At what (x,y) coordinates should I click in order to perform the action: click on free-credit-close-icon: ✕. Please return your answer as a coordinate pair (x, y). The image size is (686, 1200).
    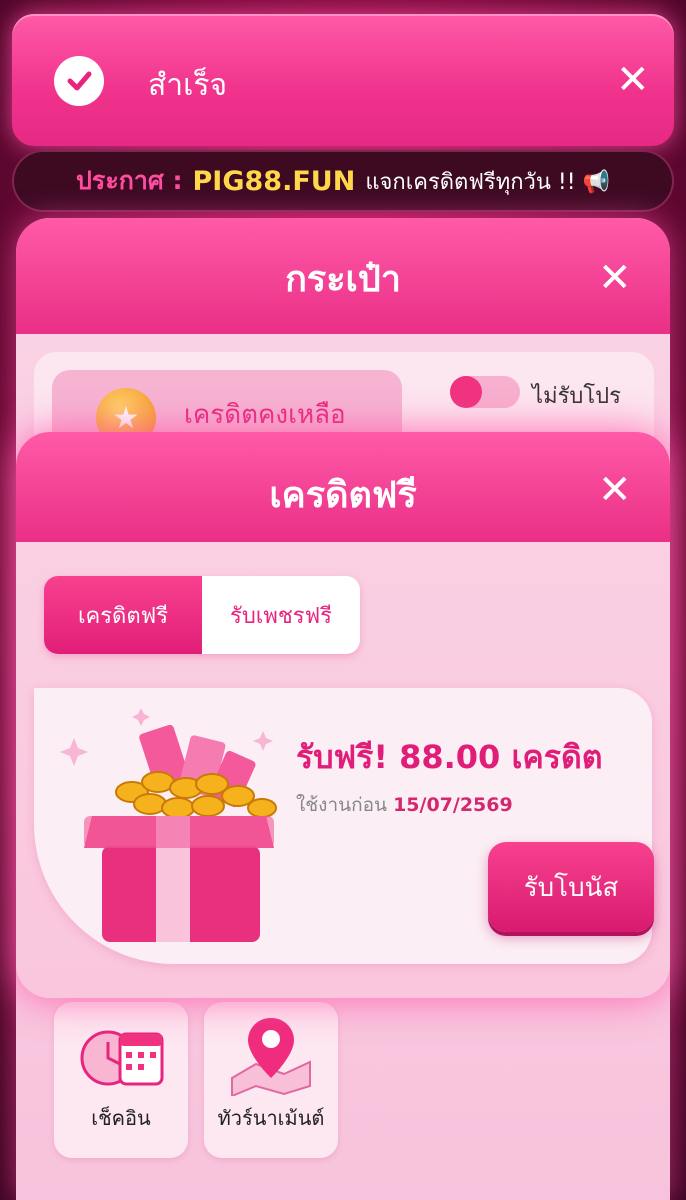
    Looking at the image, I should click on (615, 490).